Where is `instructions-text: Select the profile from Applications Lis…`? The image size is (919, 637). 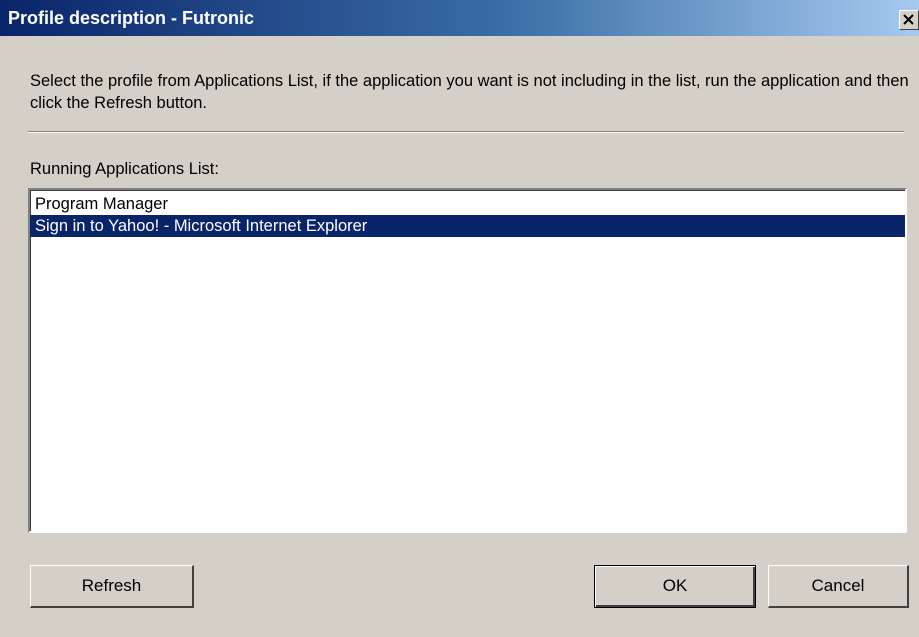
instructions-text: Select the profile from Applications Lis… is located at coordinates (469, 92).